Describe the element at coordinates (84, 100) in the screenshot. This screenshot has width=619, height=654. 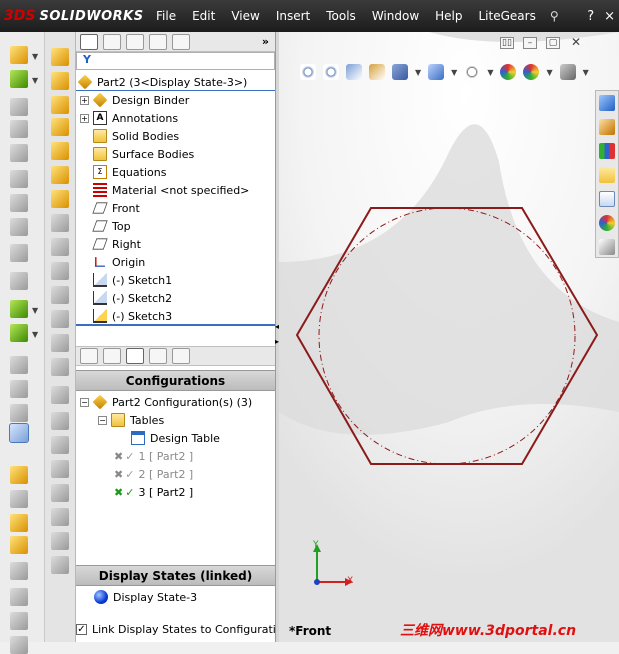
I see `expand-icon: +` at that location.